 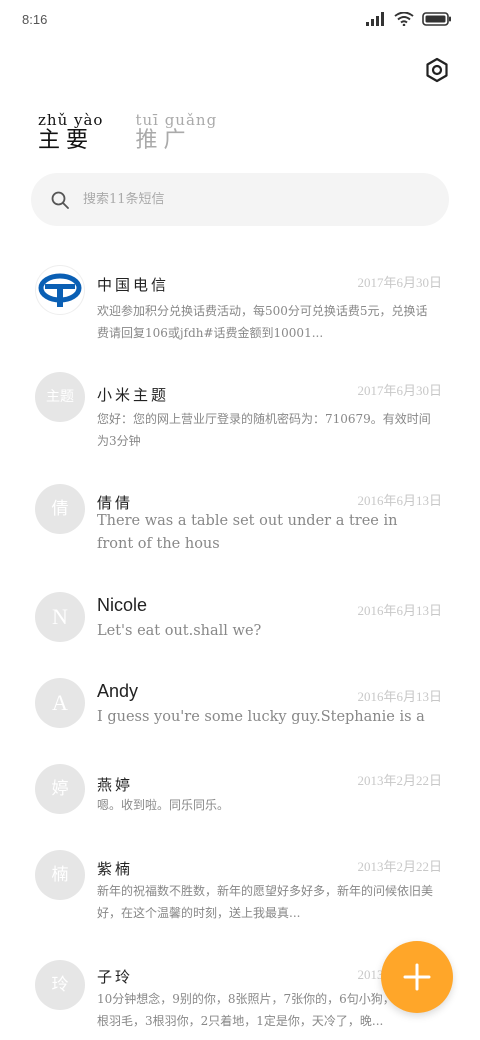 I want to click on new-message-button, so click(x=417, y=977).